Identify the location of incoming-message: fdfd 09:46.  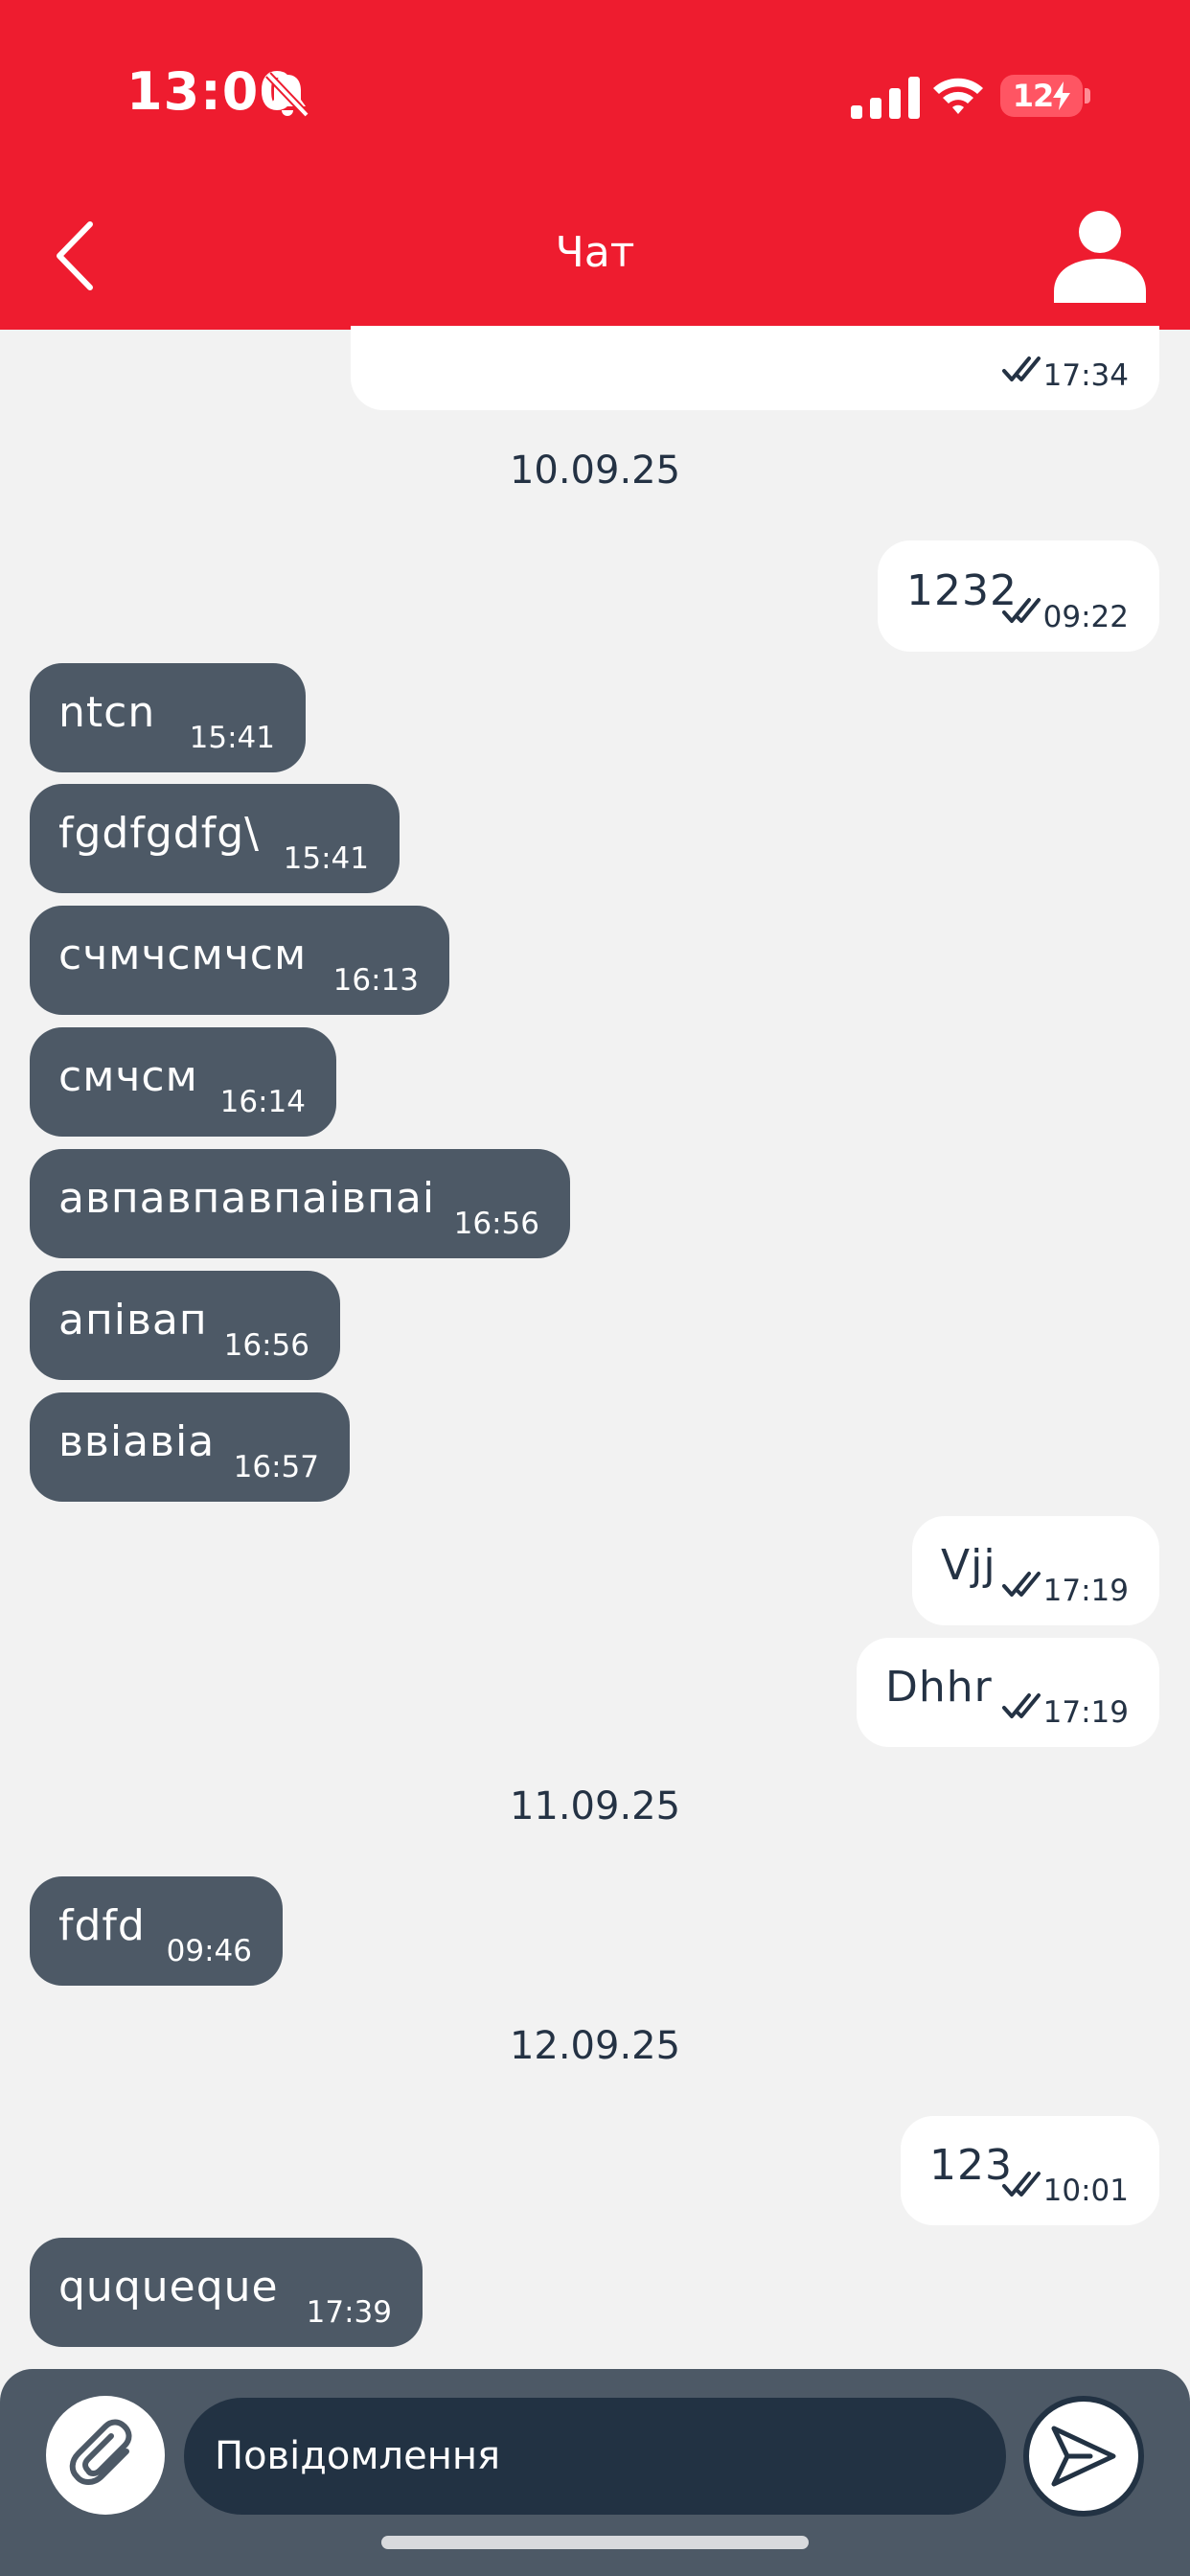
(156, 1931).